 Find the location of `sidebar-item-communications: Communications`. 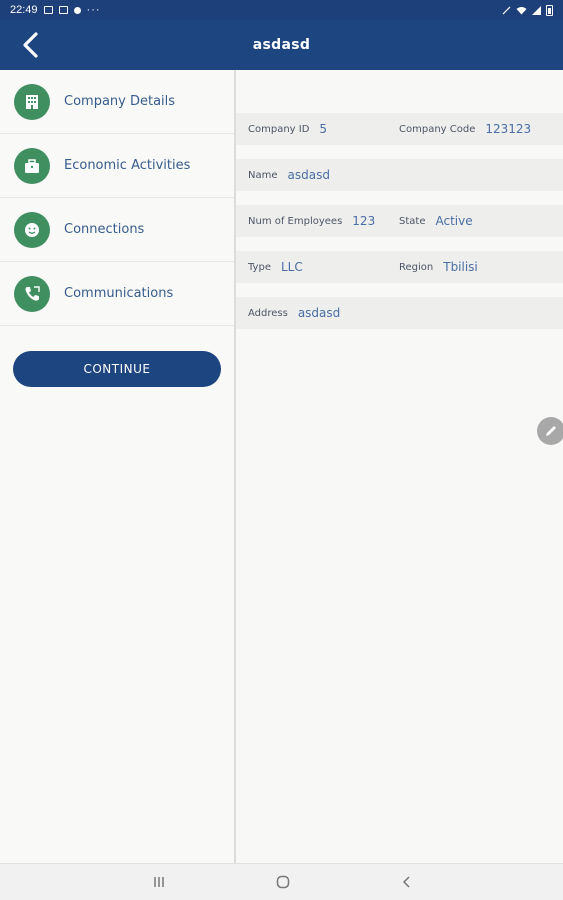

sidebar-item-communications: Communications is located at coordinates (117, 294).